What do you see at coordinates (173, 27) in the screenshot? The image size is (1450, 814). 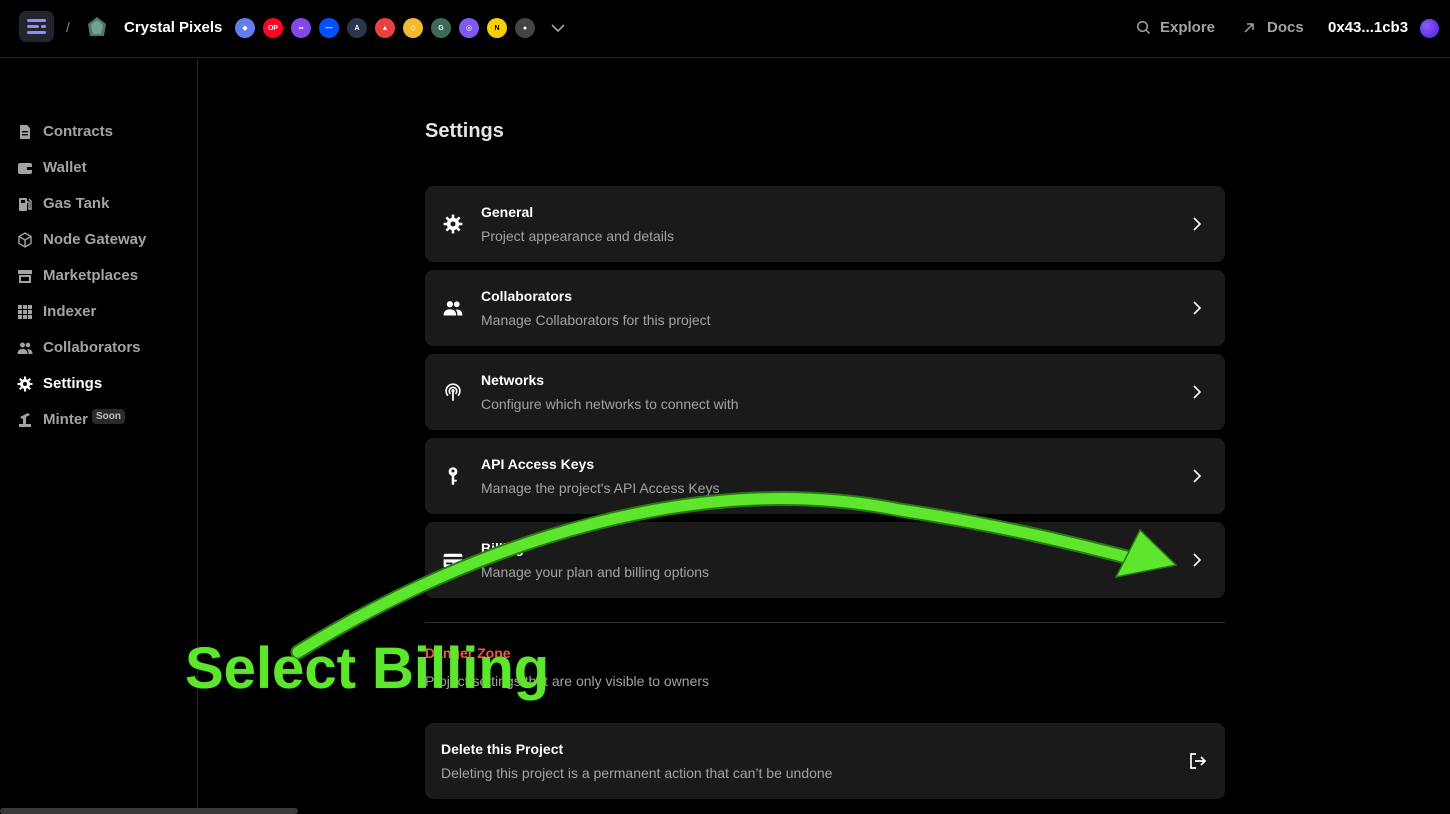 I see `project-name: Crystal Pixels` at bounding box center [173, 27].